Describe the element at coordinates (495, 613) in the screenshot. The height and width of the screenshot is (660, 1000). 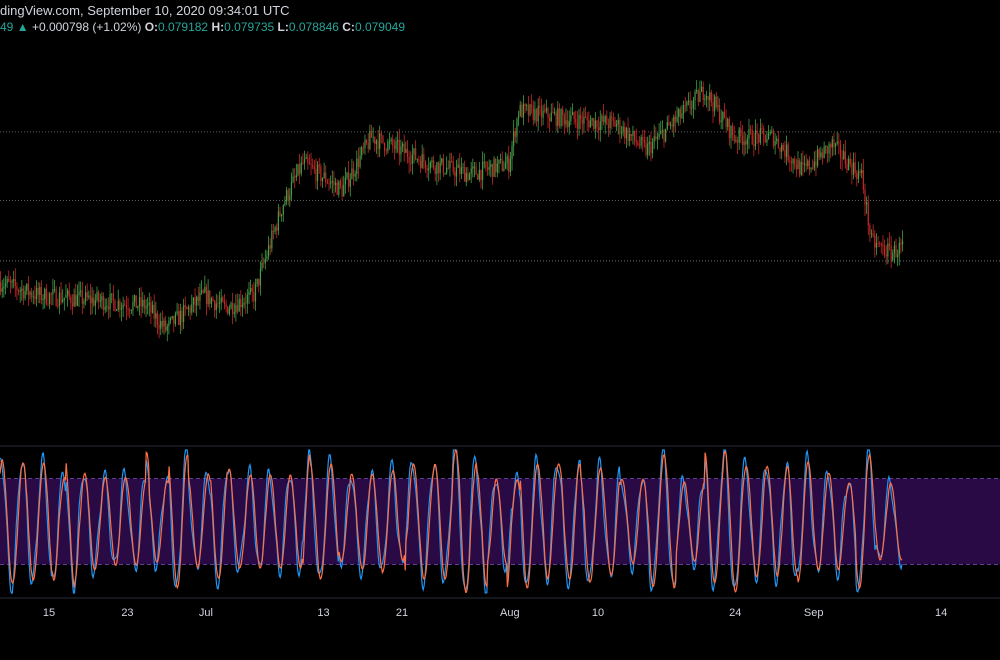
I see `time-axis: 15 23 Jul 13 21 Aug 10 24 Sep 14` at that location.